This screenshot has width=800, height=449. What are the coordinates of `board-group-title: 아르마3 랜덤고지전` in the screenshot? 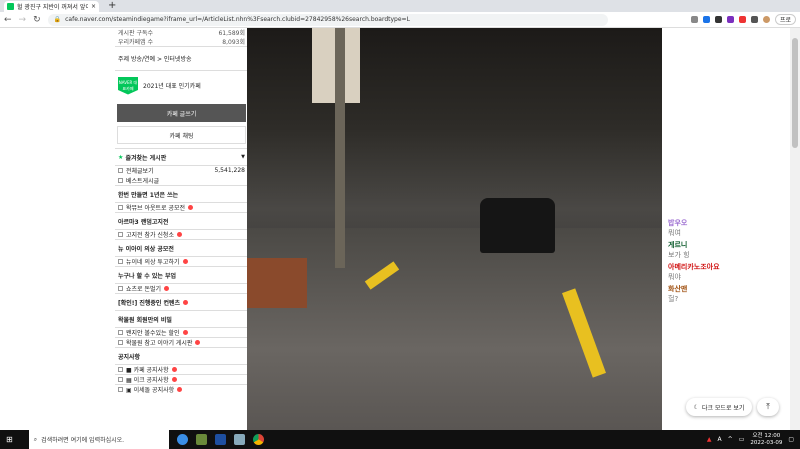 It's located at (143, 222).